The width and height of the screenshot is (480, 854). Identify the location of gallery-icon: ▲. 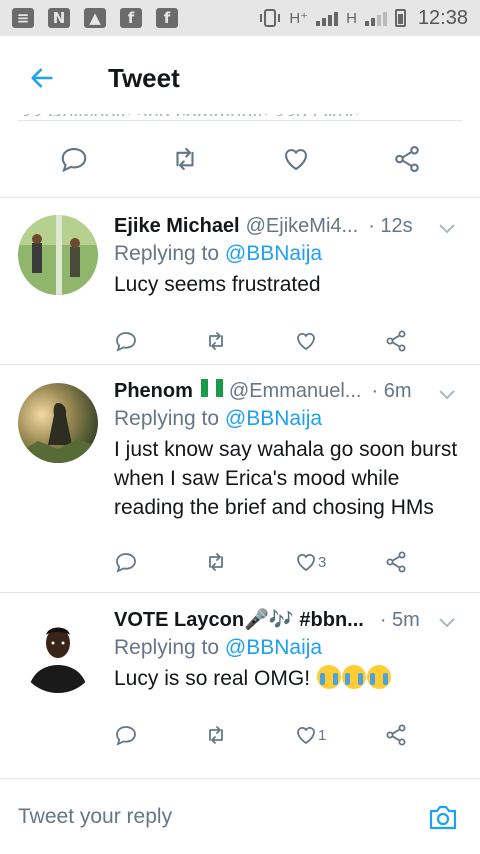
(95, 18).